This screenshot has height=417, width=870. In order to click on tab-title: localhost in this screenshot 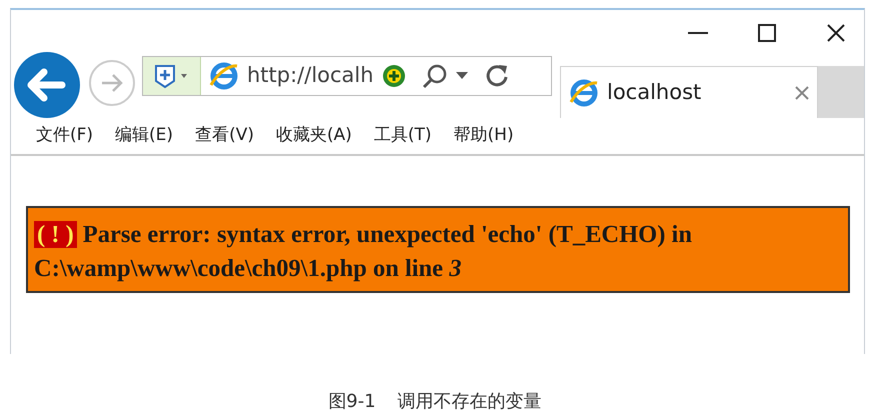, I will do `click(654, 92)`.